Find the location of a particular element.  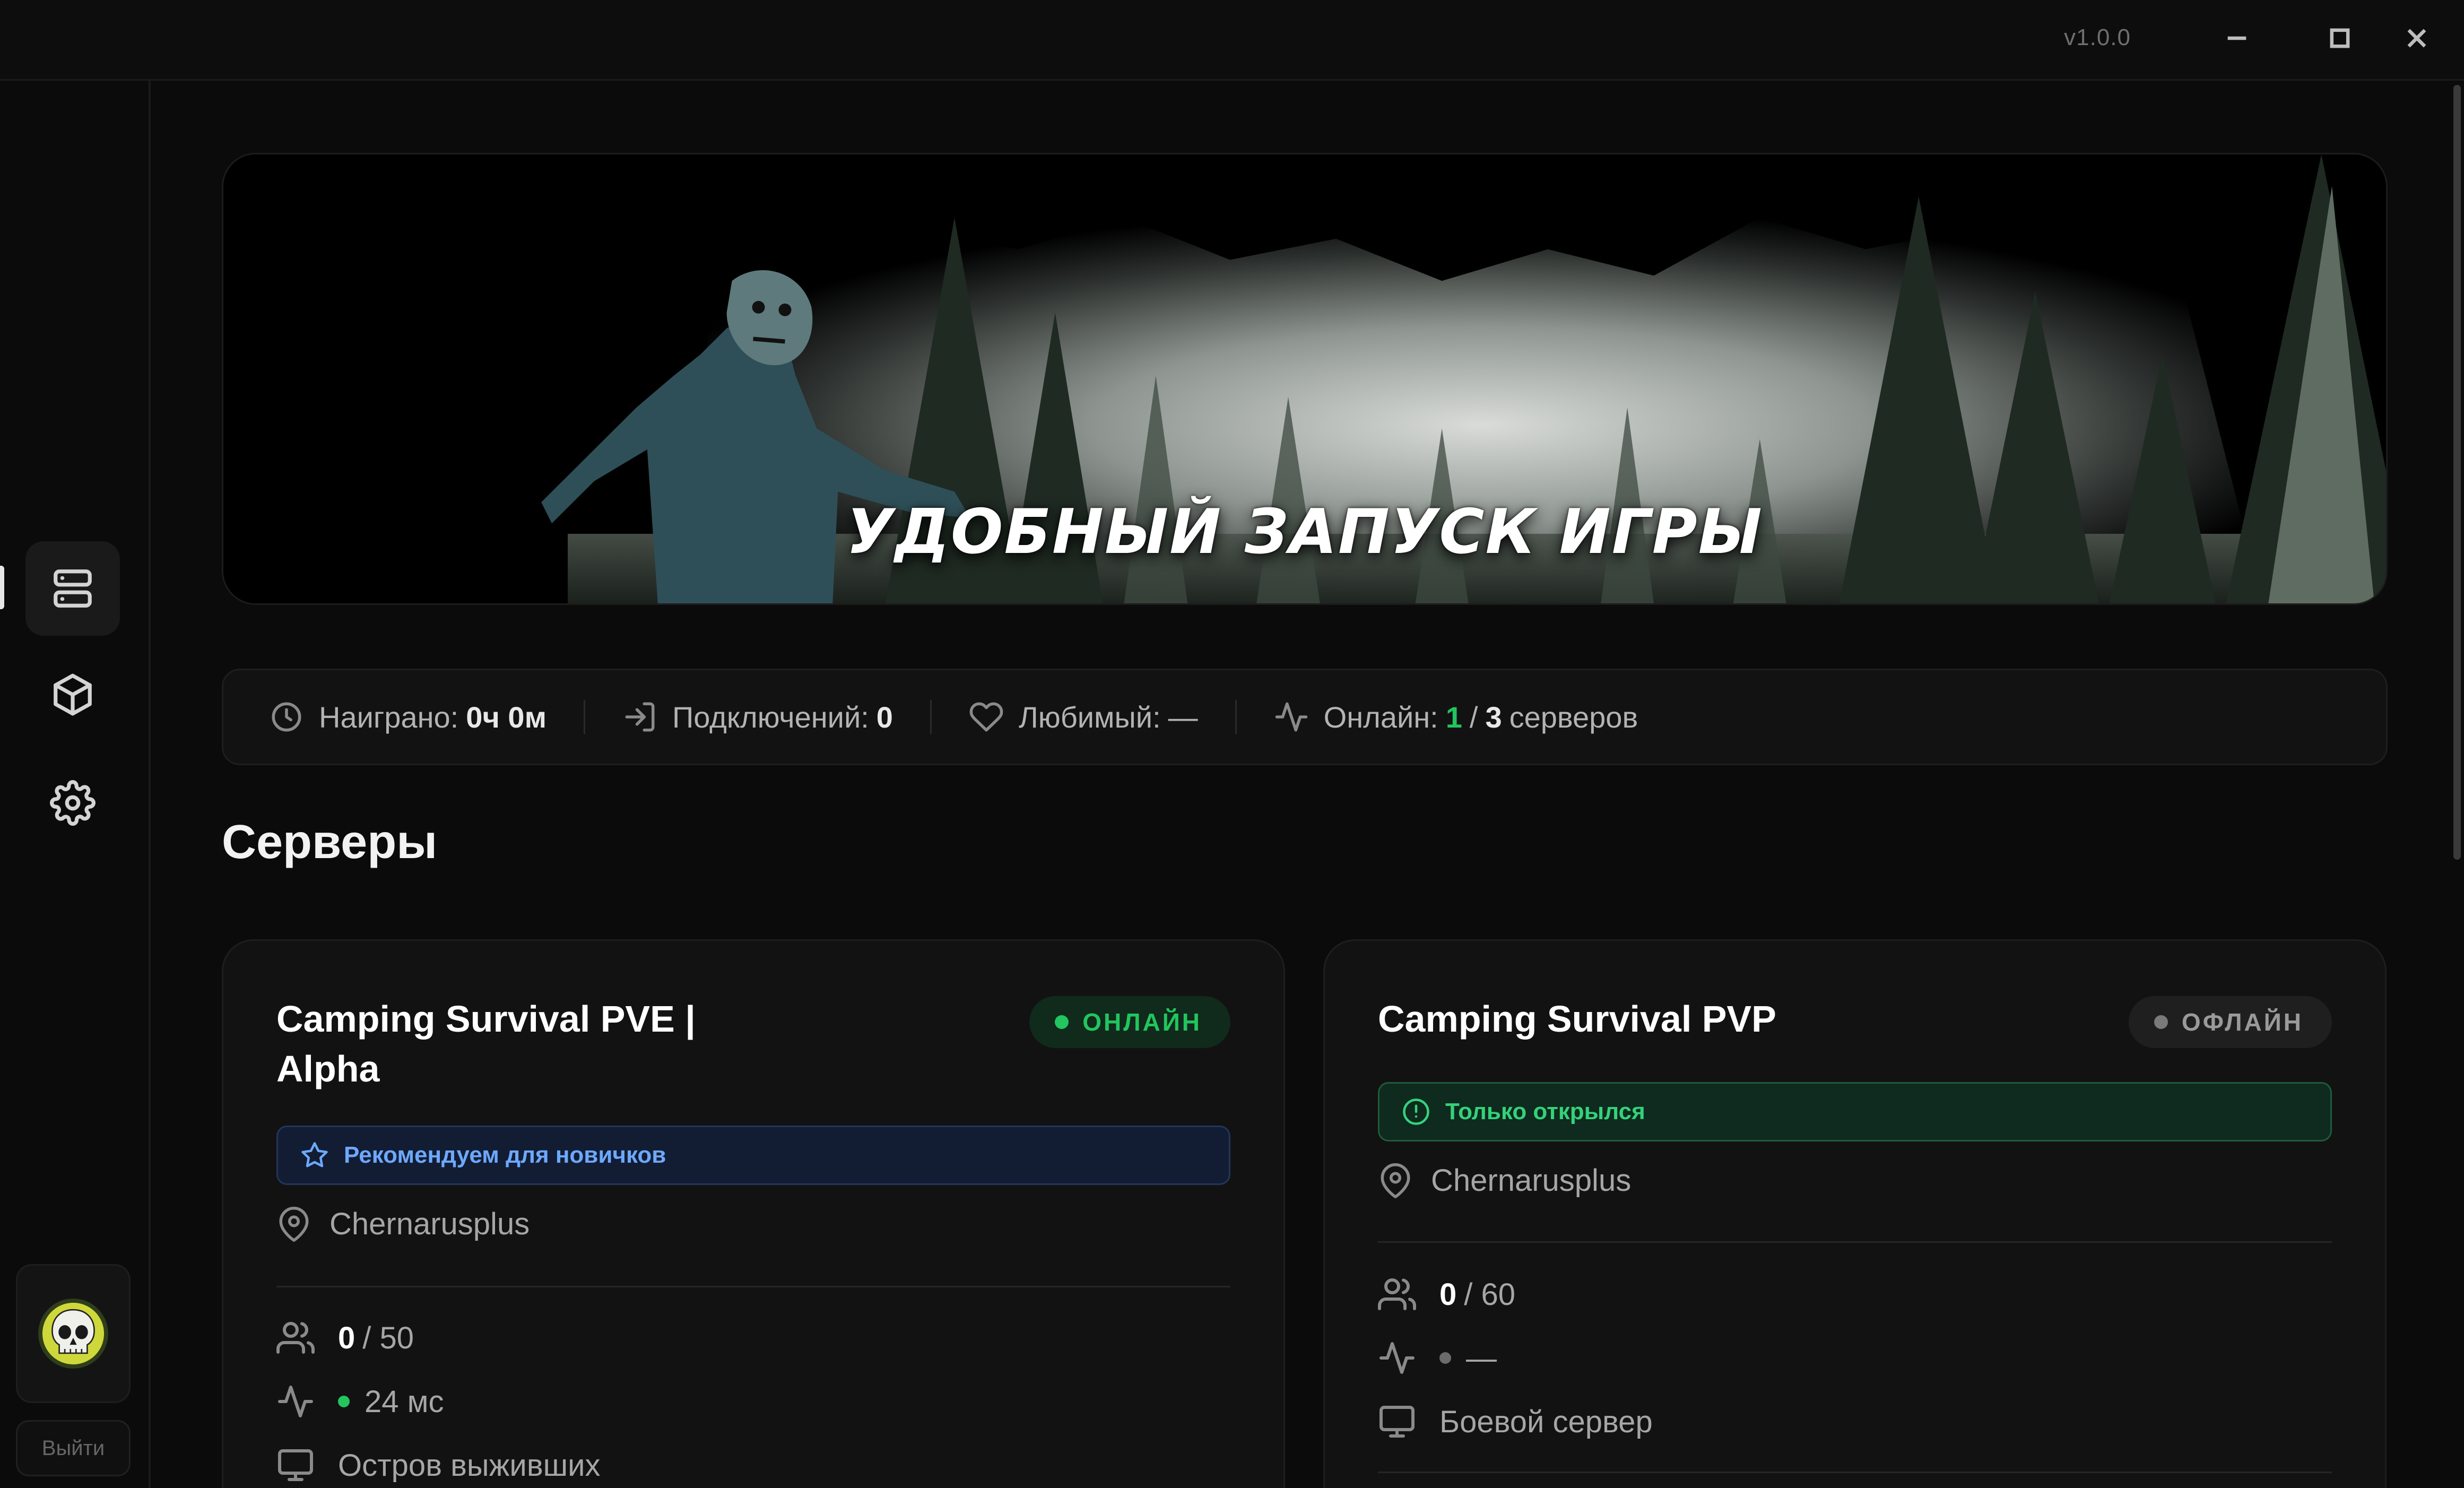

server-icon is located at coordinates (73, 589).